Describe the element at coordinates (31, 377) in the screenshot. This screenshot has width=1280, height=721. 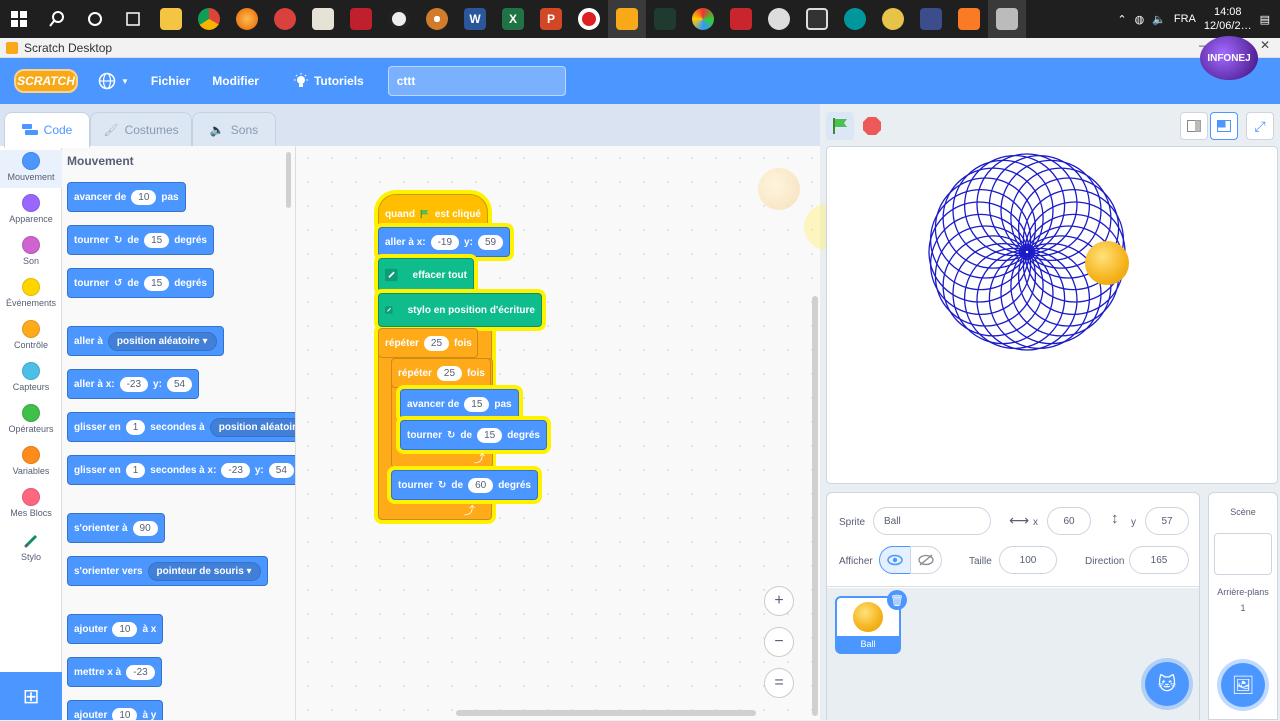
I see `category-sensing: Capteurs` at that location.